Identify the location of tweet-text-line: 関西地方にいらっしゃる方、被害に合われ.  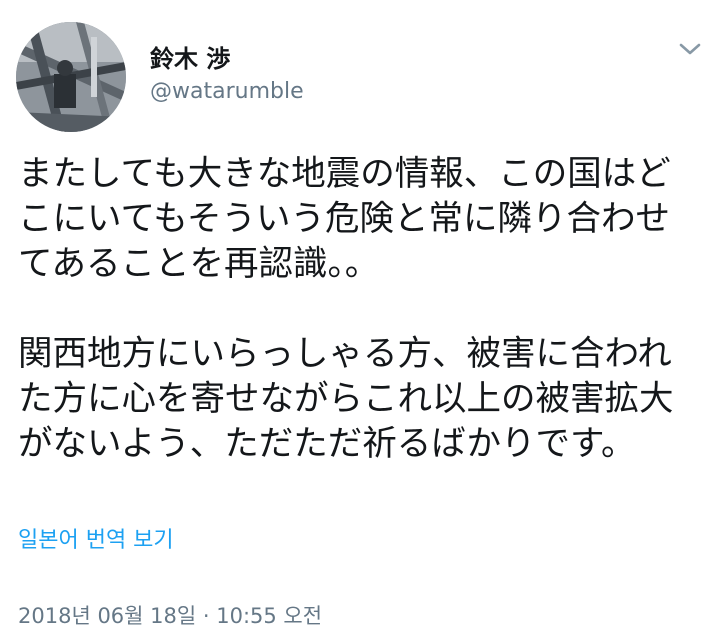
(345, 354).